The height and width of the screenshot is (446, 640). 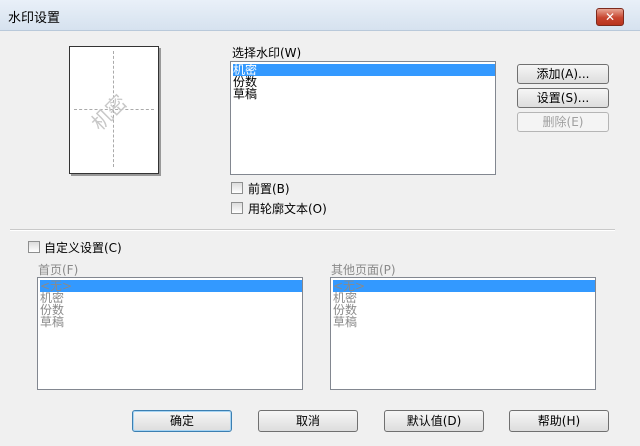 What do you see at coordinates (109, 112) in the screenshot?
I see `preview-watermark-text: 机密` at bounding box center [109, 112].